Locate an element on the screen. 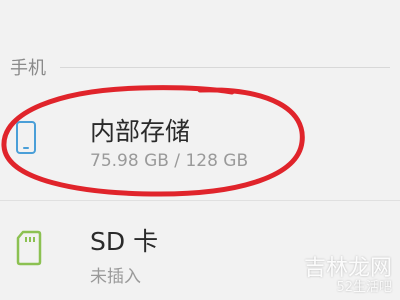 The width and height of the screenshot is (400, 300). list-divider is located at coordinates (200, 200).